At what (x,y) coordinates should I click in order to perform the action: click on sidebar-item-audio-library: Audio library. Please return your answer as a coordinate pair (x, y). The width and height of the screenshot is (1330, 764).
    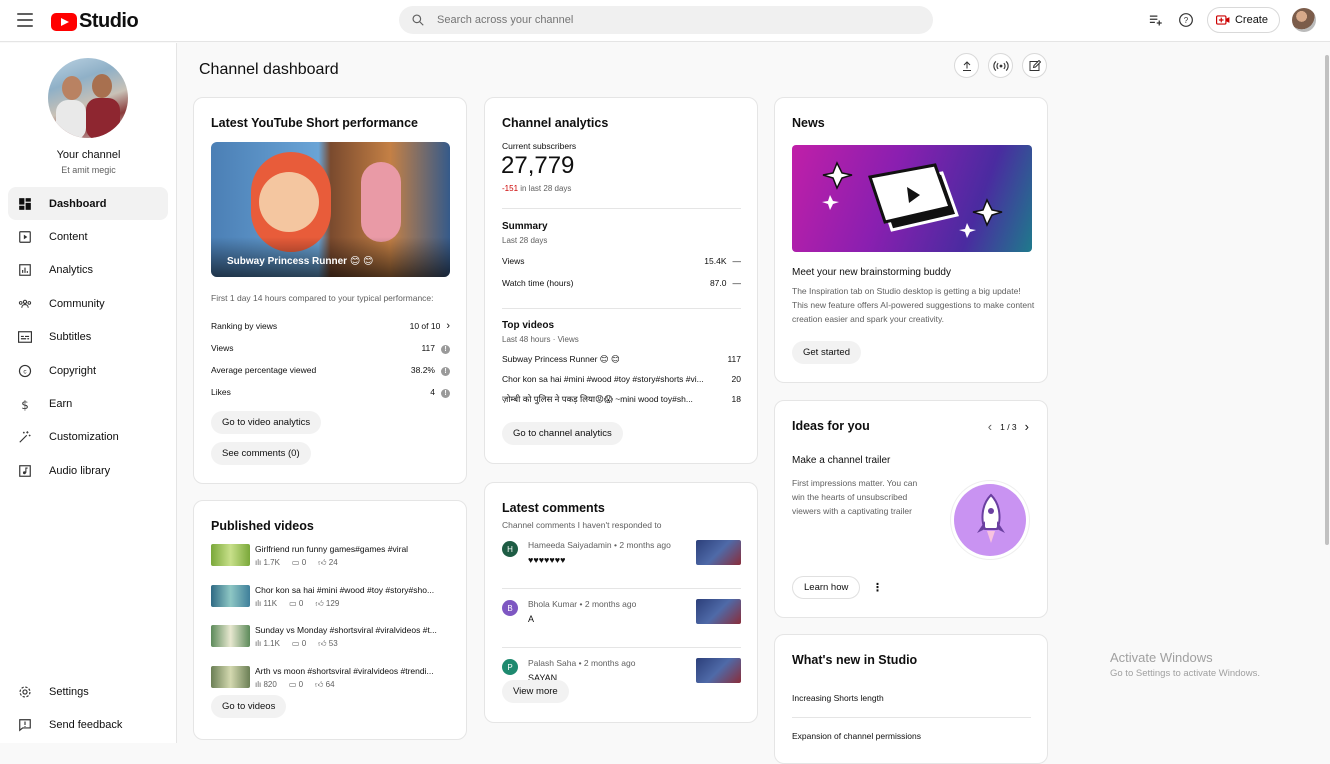
    Looking at the image, I should click on (88, 470).